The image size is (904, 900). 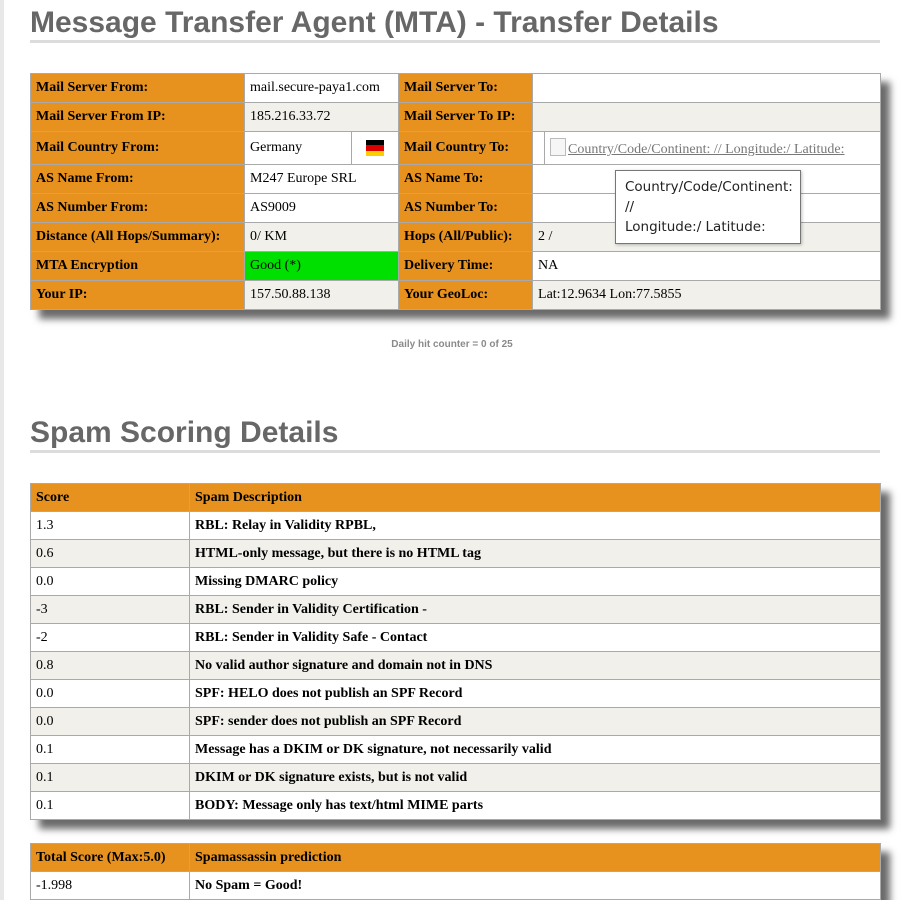 I want to click on germany-flag-icon, so click(x=375, y=148).